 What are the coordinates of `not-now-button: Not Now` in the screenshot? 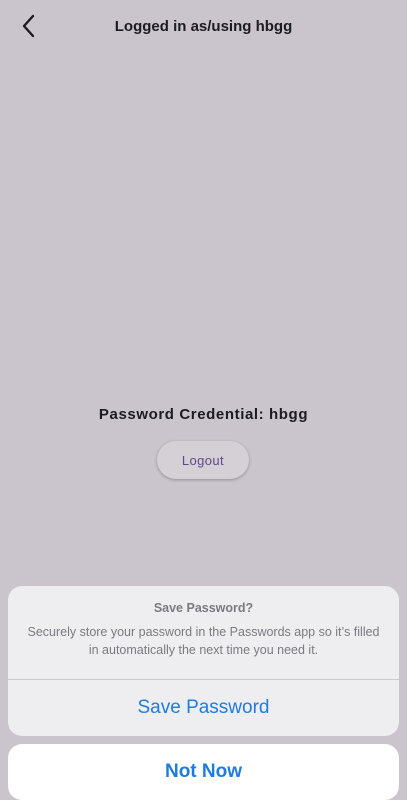 It's located at (203, 772).